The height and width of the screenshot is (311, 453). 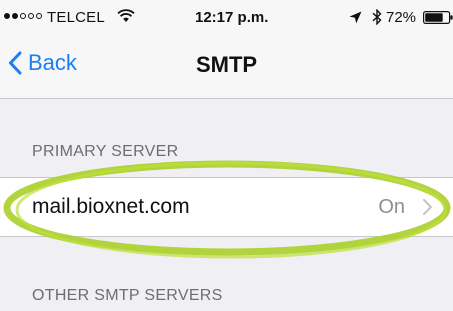 What do you see at coordinates (111, 206) in the screenshot?
I see `server-name: mail.bioxnet.com` at bounding box center [111, 206].